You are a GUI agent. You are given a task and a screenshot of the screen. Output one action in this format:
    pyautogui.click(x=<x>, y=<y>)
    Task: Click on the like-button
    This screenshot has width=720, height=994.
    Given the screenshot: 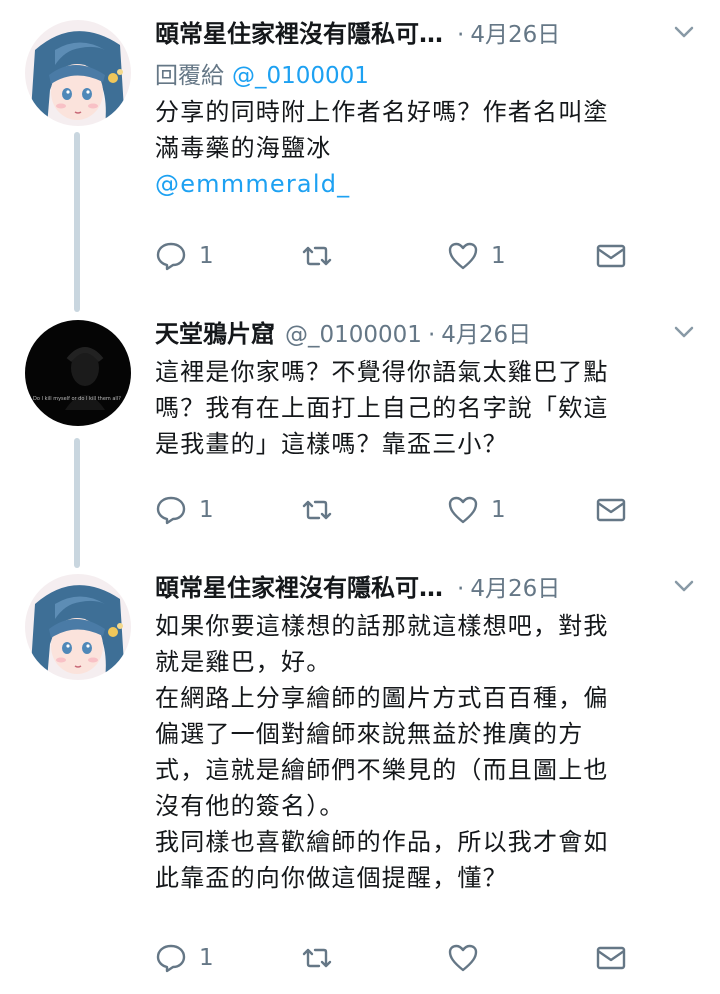 What is the action you would take?
    pyautogui.click(x=469, y=958)
    